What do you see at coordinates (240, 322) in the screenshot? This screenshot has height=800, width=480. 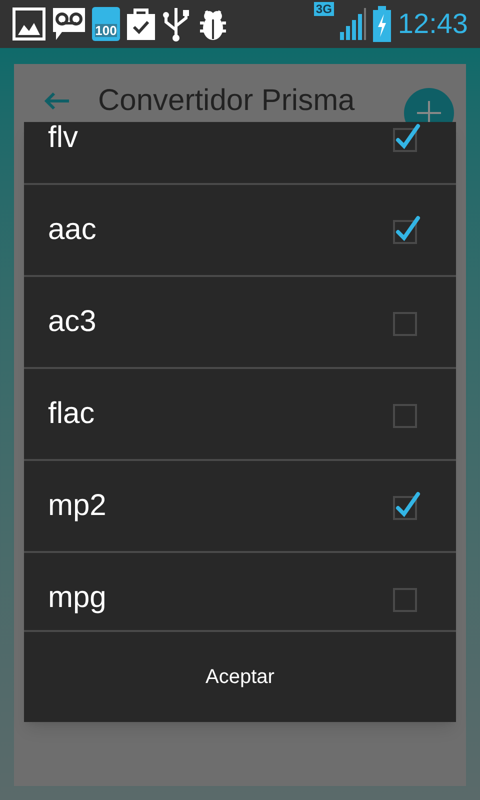 I see `format-option: ac3` at bounding box center [240, 322].